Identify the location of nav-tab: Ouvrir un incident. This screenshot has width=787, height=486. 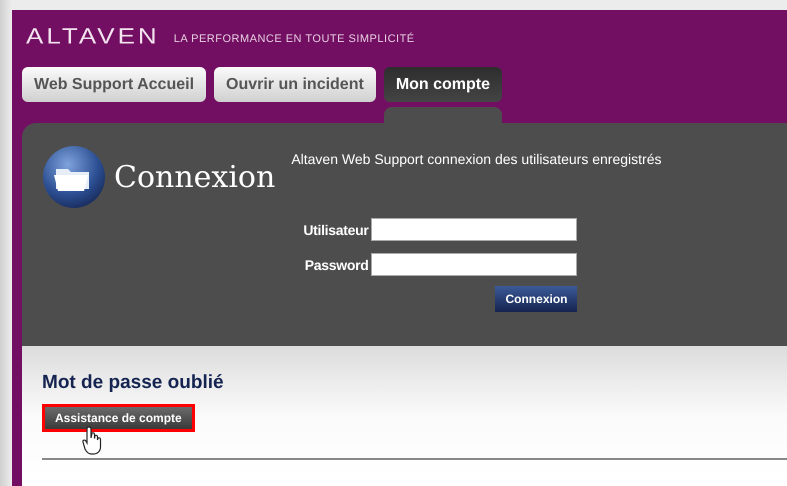
(295, 84).